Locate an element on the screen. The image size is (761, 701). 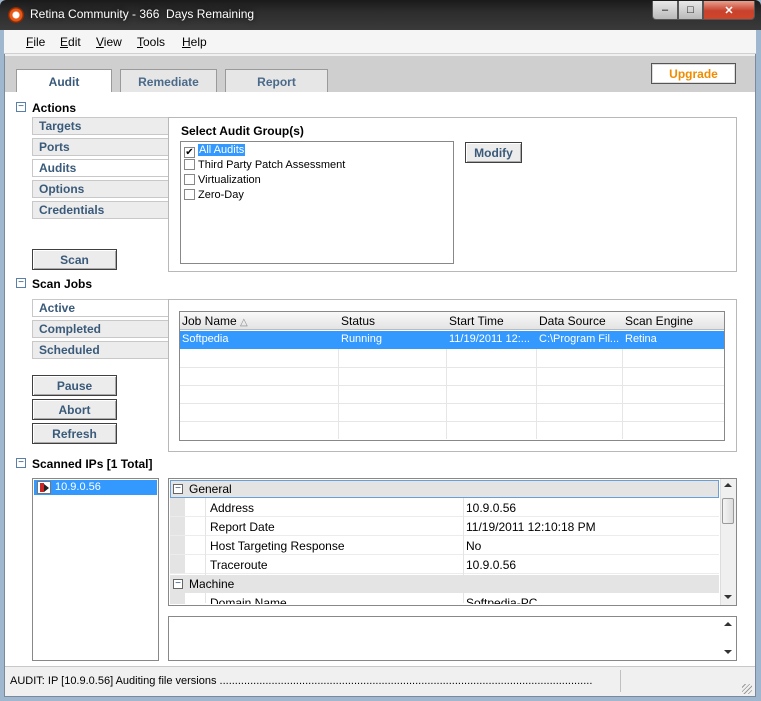
menu-help: Help is located at coordinates (194, 42).